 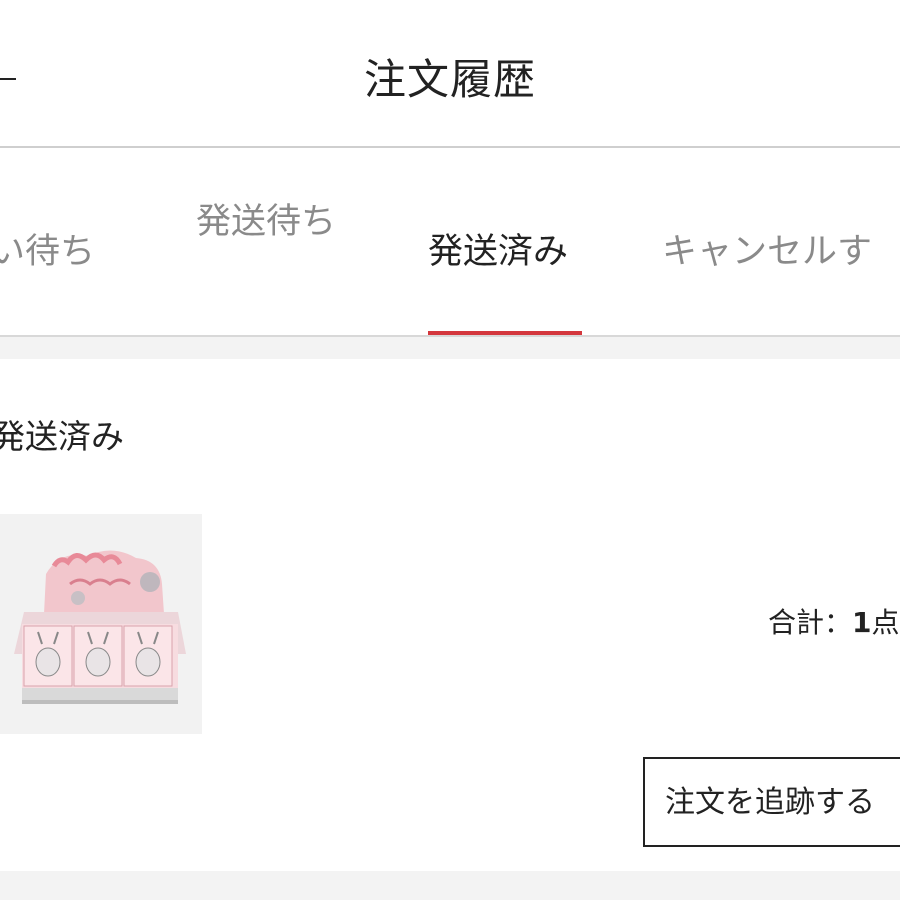 I want to click on product-box-illustration, so click(x=101, y=624).